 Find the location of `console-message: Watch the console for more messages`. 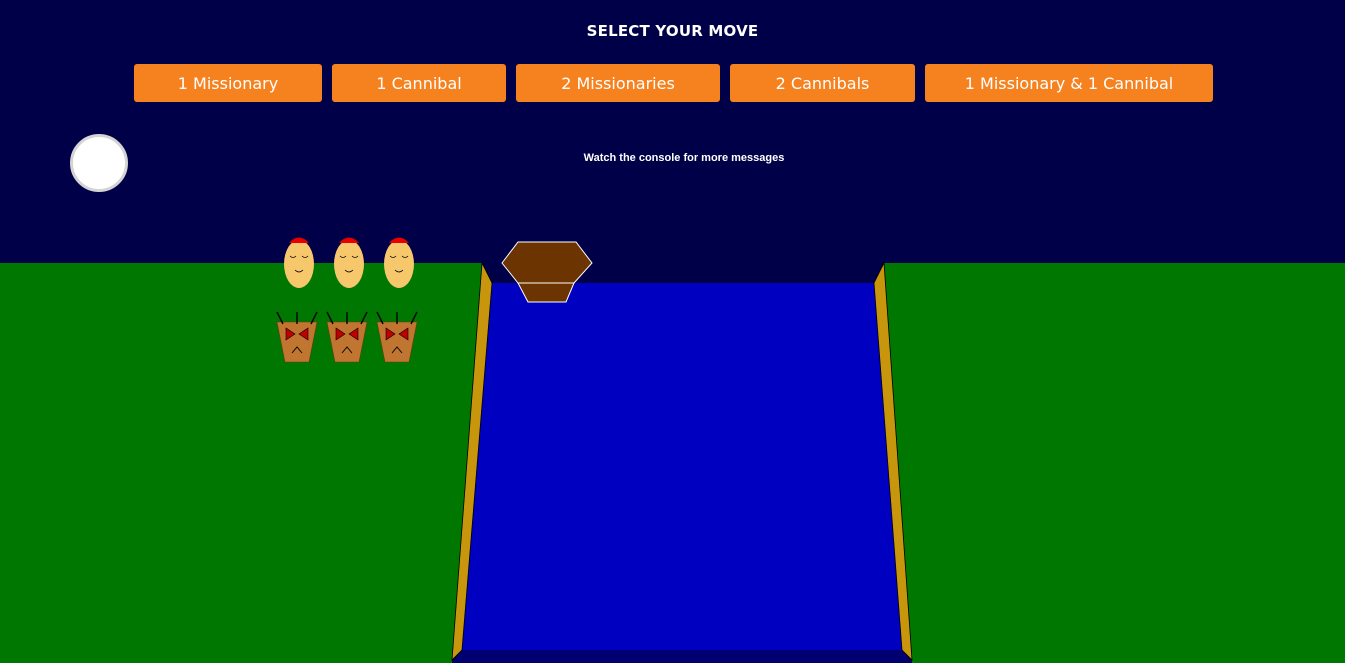

console-message: Watch the console for more messages is located at coordinates (684, 158).